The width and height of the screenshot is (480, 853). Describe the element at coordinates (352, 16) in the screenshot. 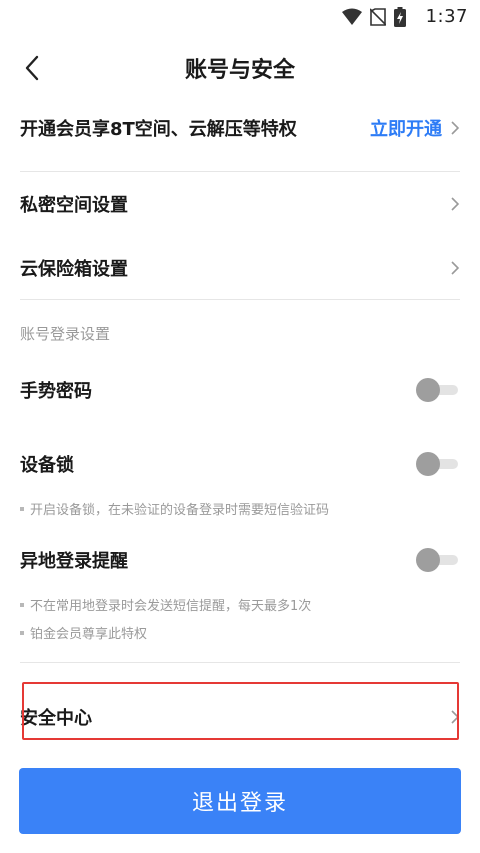

I see `wifi-icon` at that location.